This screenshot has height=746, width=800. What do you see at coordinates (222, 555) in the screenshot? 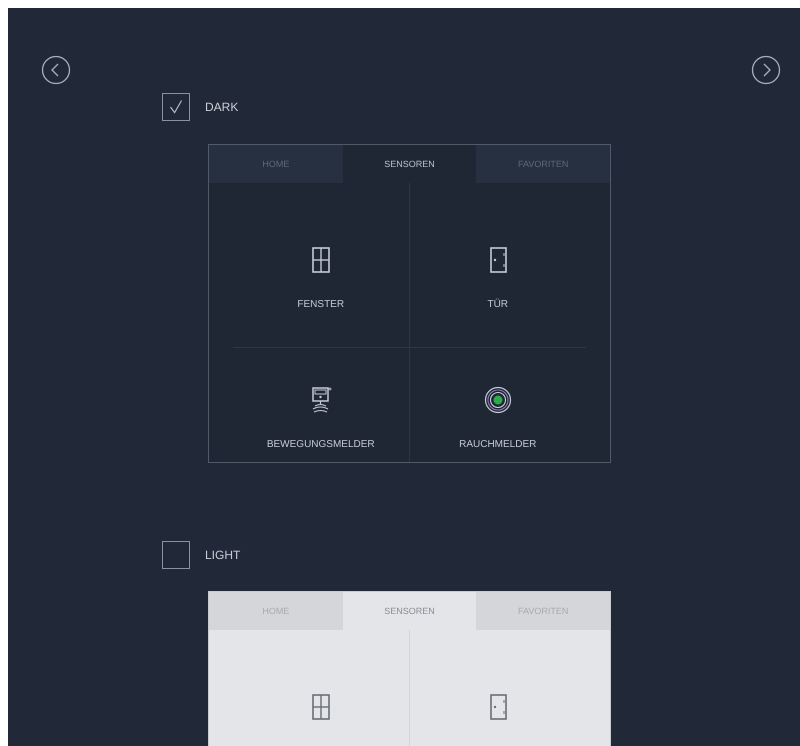
I see `option-label: LIGHT` at bounding box center [222, 555].